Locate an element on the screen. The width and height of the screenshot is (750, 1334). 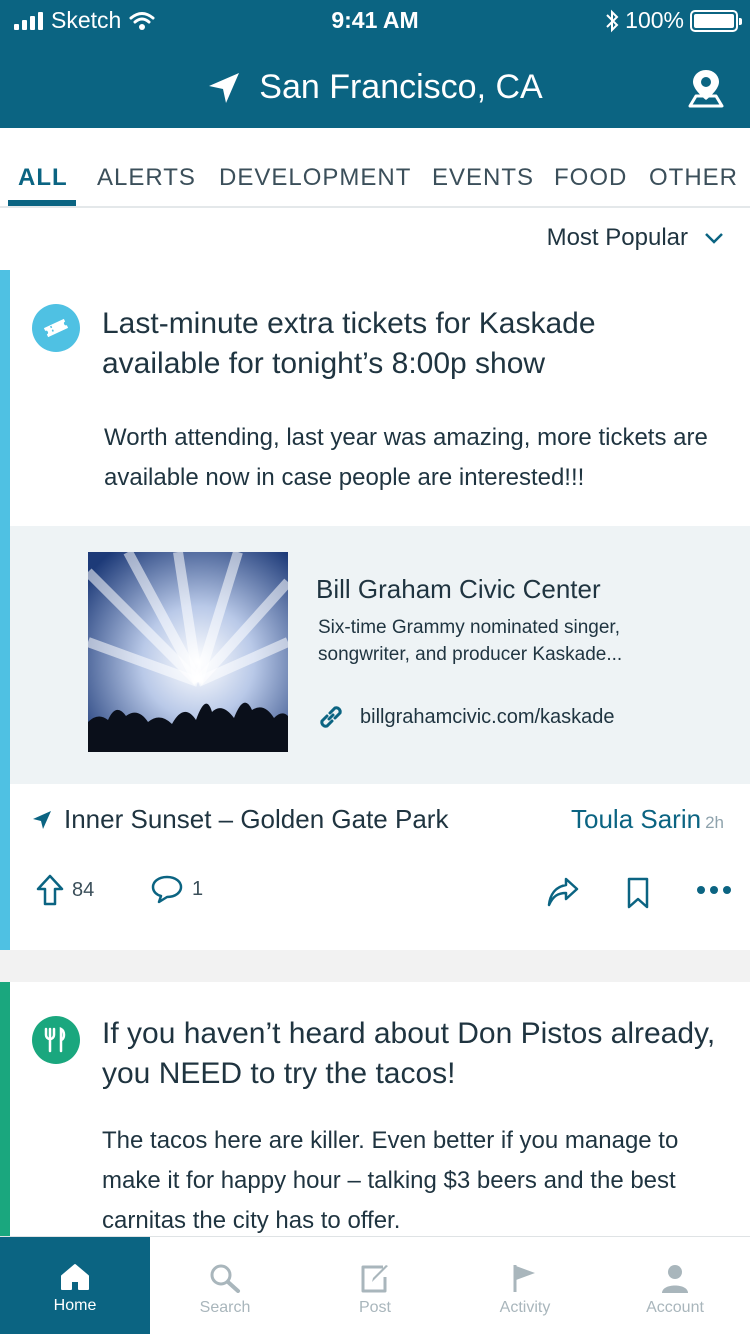
bottom-tab-bar: Home Search Post Activity Account is located at coordinates (375, 1285).